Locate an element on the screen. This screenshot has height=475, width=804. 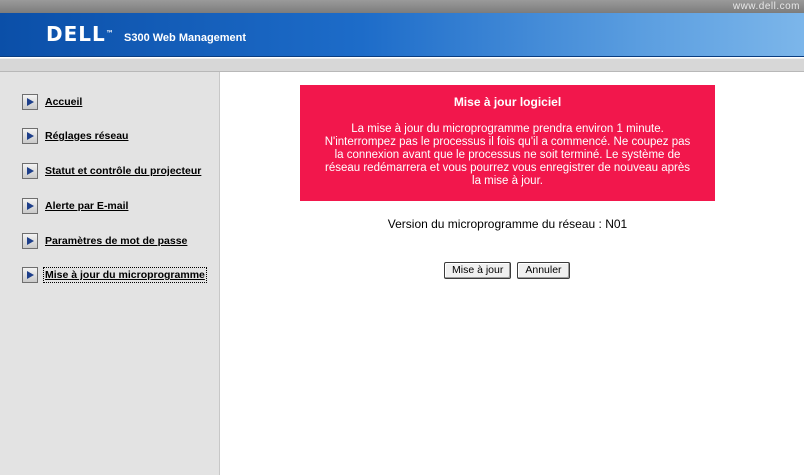
sidebar-item-projector-status: Statut et contrôle du projecteur is located at coordinates (111, 171).